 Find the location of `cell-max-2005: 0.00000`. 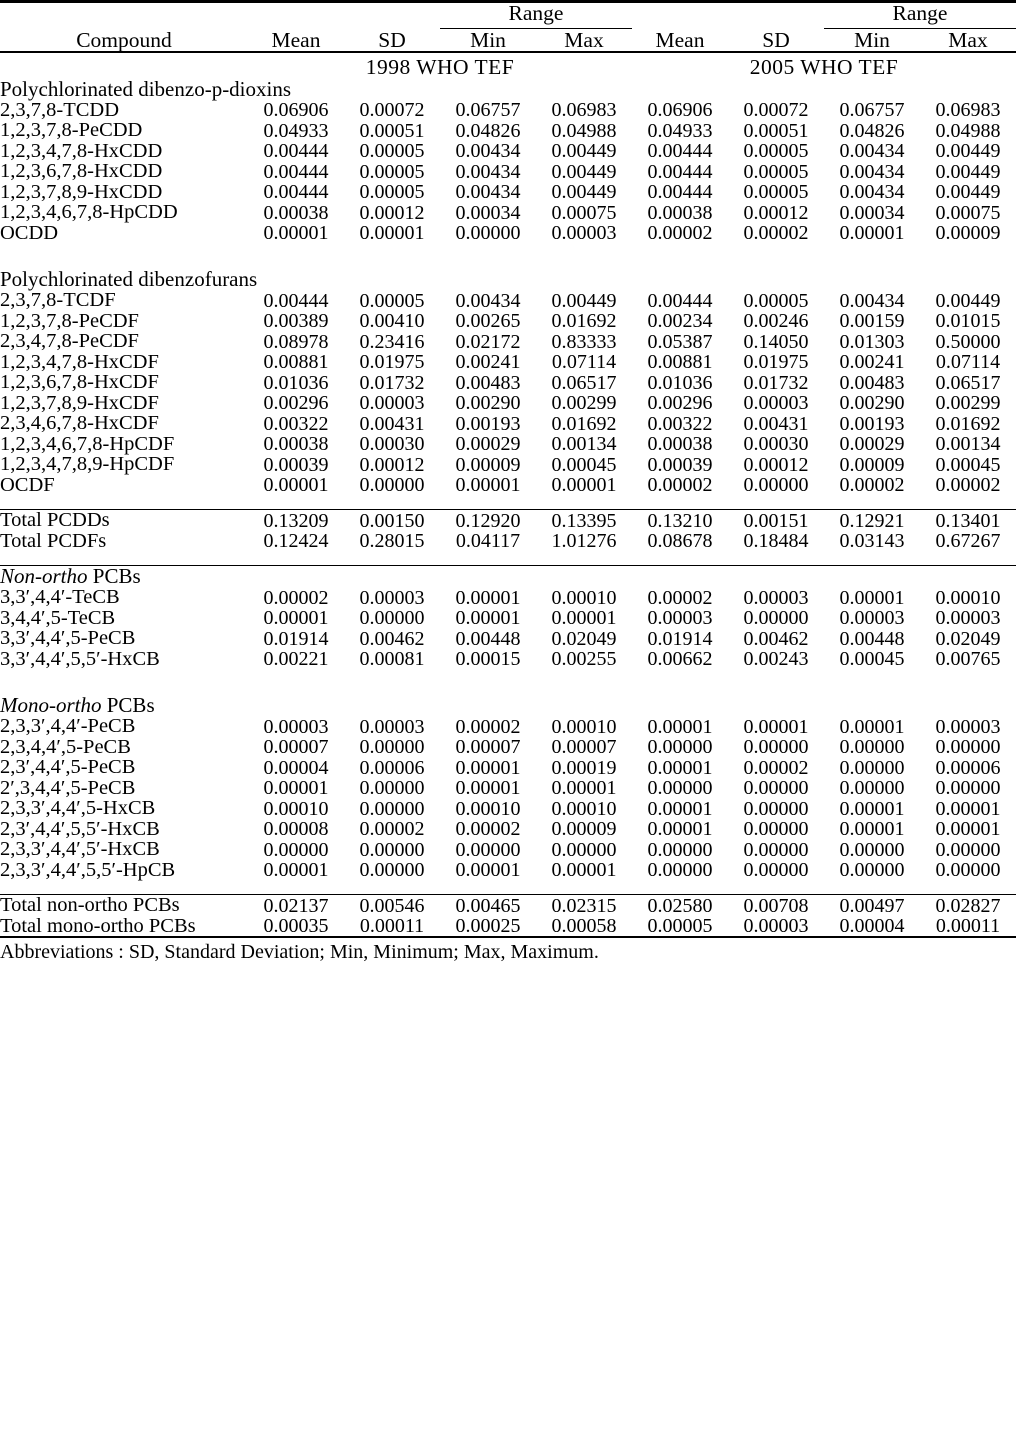

cell-max-2005: 0.00000 is located at coordinates (968, 849).